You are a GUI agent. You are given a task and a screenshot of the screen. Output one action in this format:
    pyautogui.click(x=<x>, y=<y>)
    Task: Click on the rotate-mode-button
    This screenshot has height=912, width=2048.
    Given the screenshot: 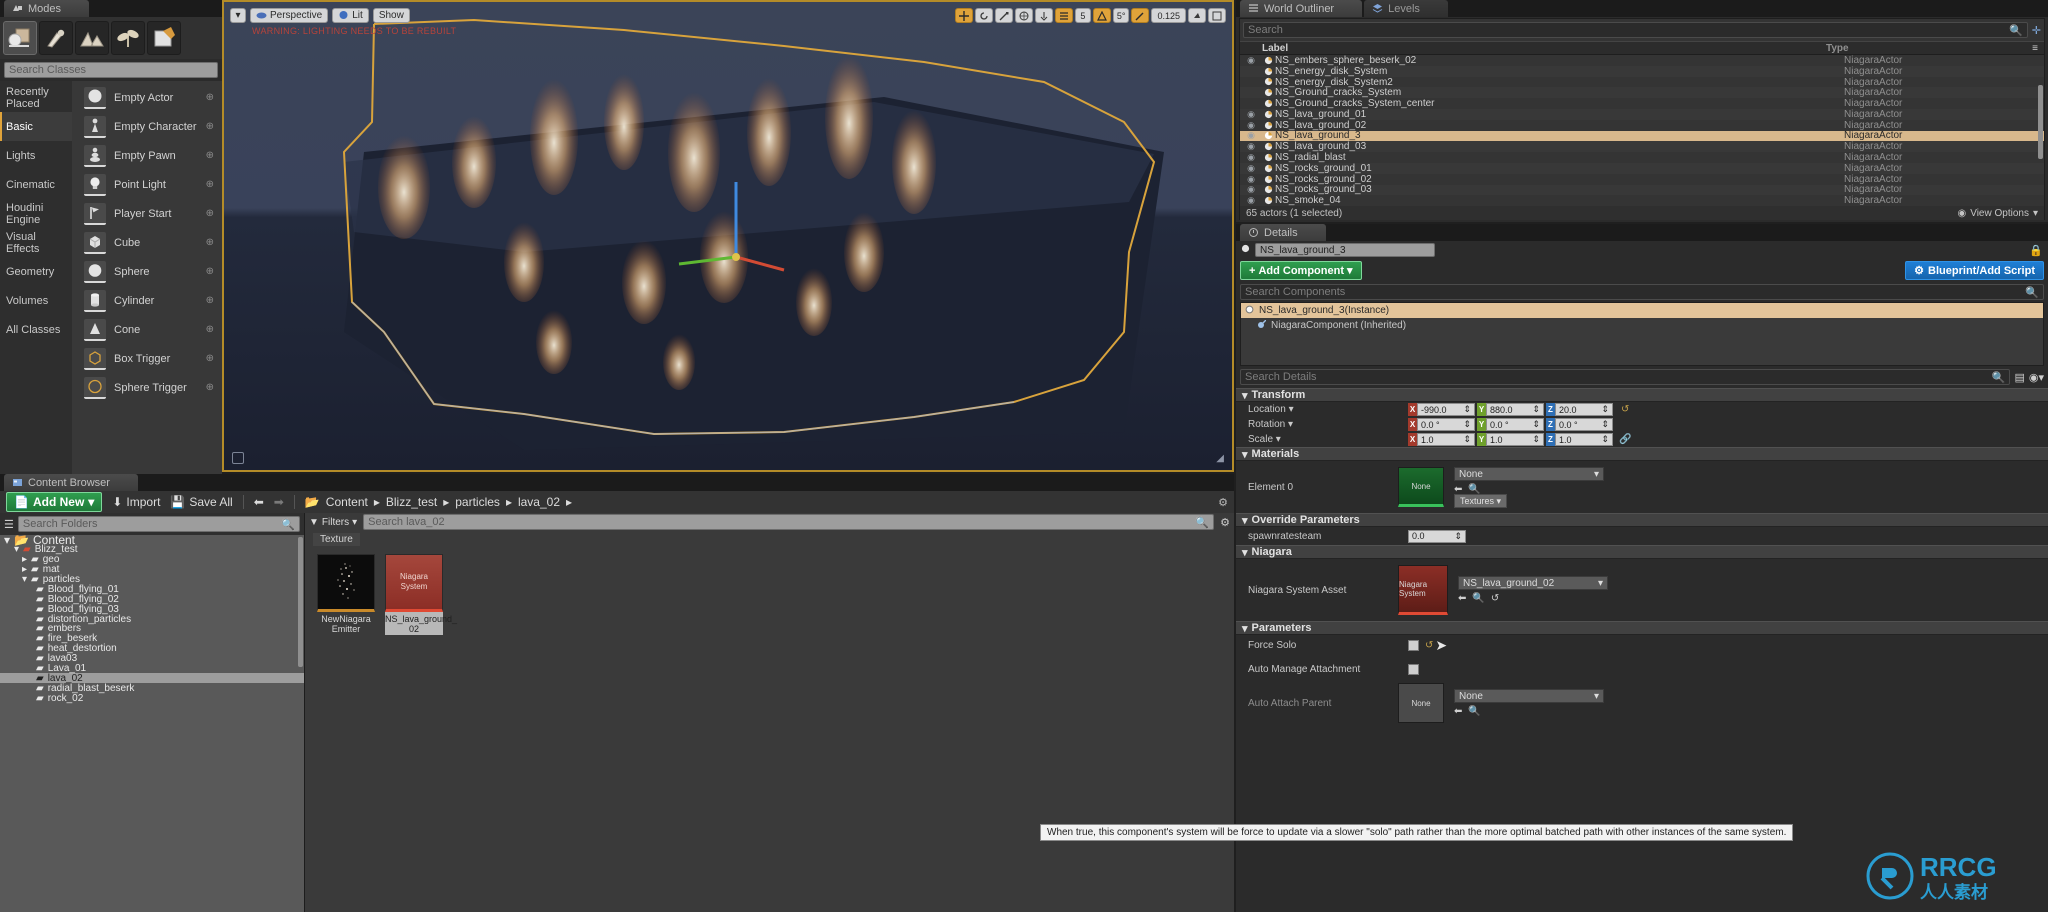 What is the action you would take?
    pyautogui.click(x=983, y=15)
    